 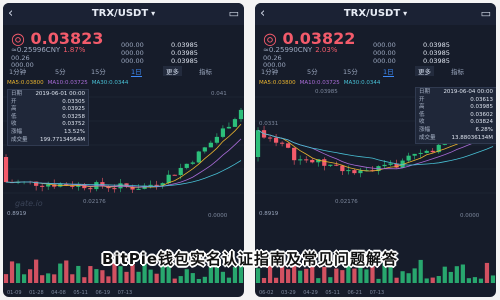 I want to click on change-cny: ≈0.25990CNY, so click(x=288, y=50).